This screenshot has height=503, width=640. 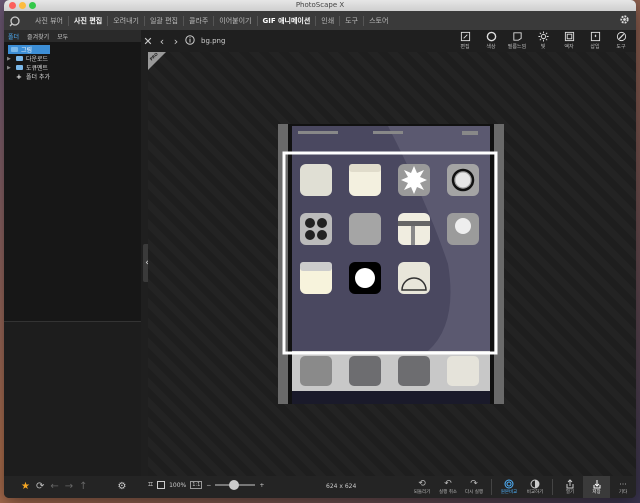 What do you see at coordinates (196, 485) in the screenshot?
I see `actual-size-button: 1:1` at bounding box center [196, 485].